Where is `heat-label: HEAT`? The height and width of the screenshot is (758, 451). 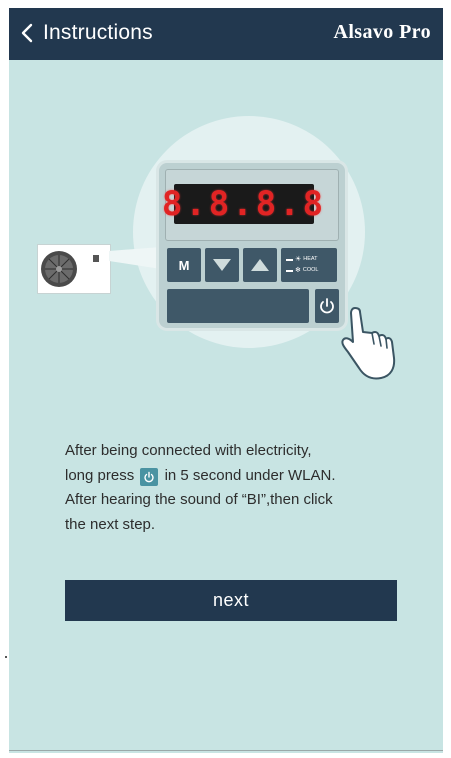 heat-label: HEAT is located at coordinates (310, 259).